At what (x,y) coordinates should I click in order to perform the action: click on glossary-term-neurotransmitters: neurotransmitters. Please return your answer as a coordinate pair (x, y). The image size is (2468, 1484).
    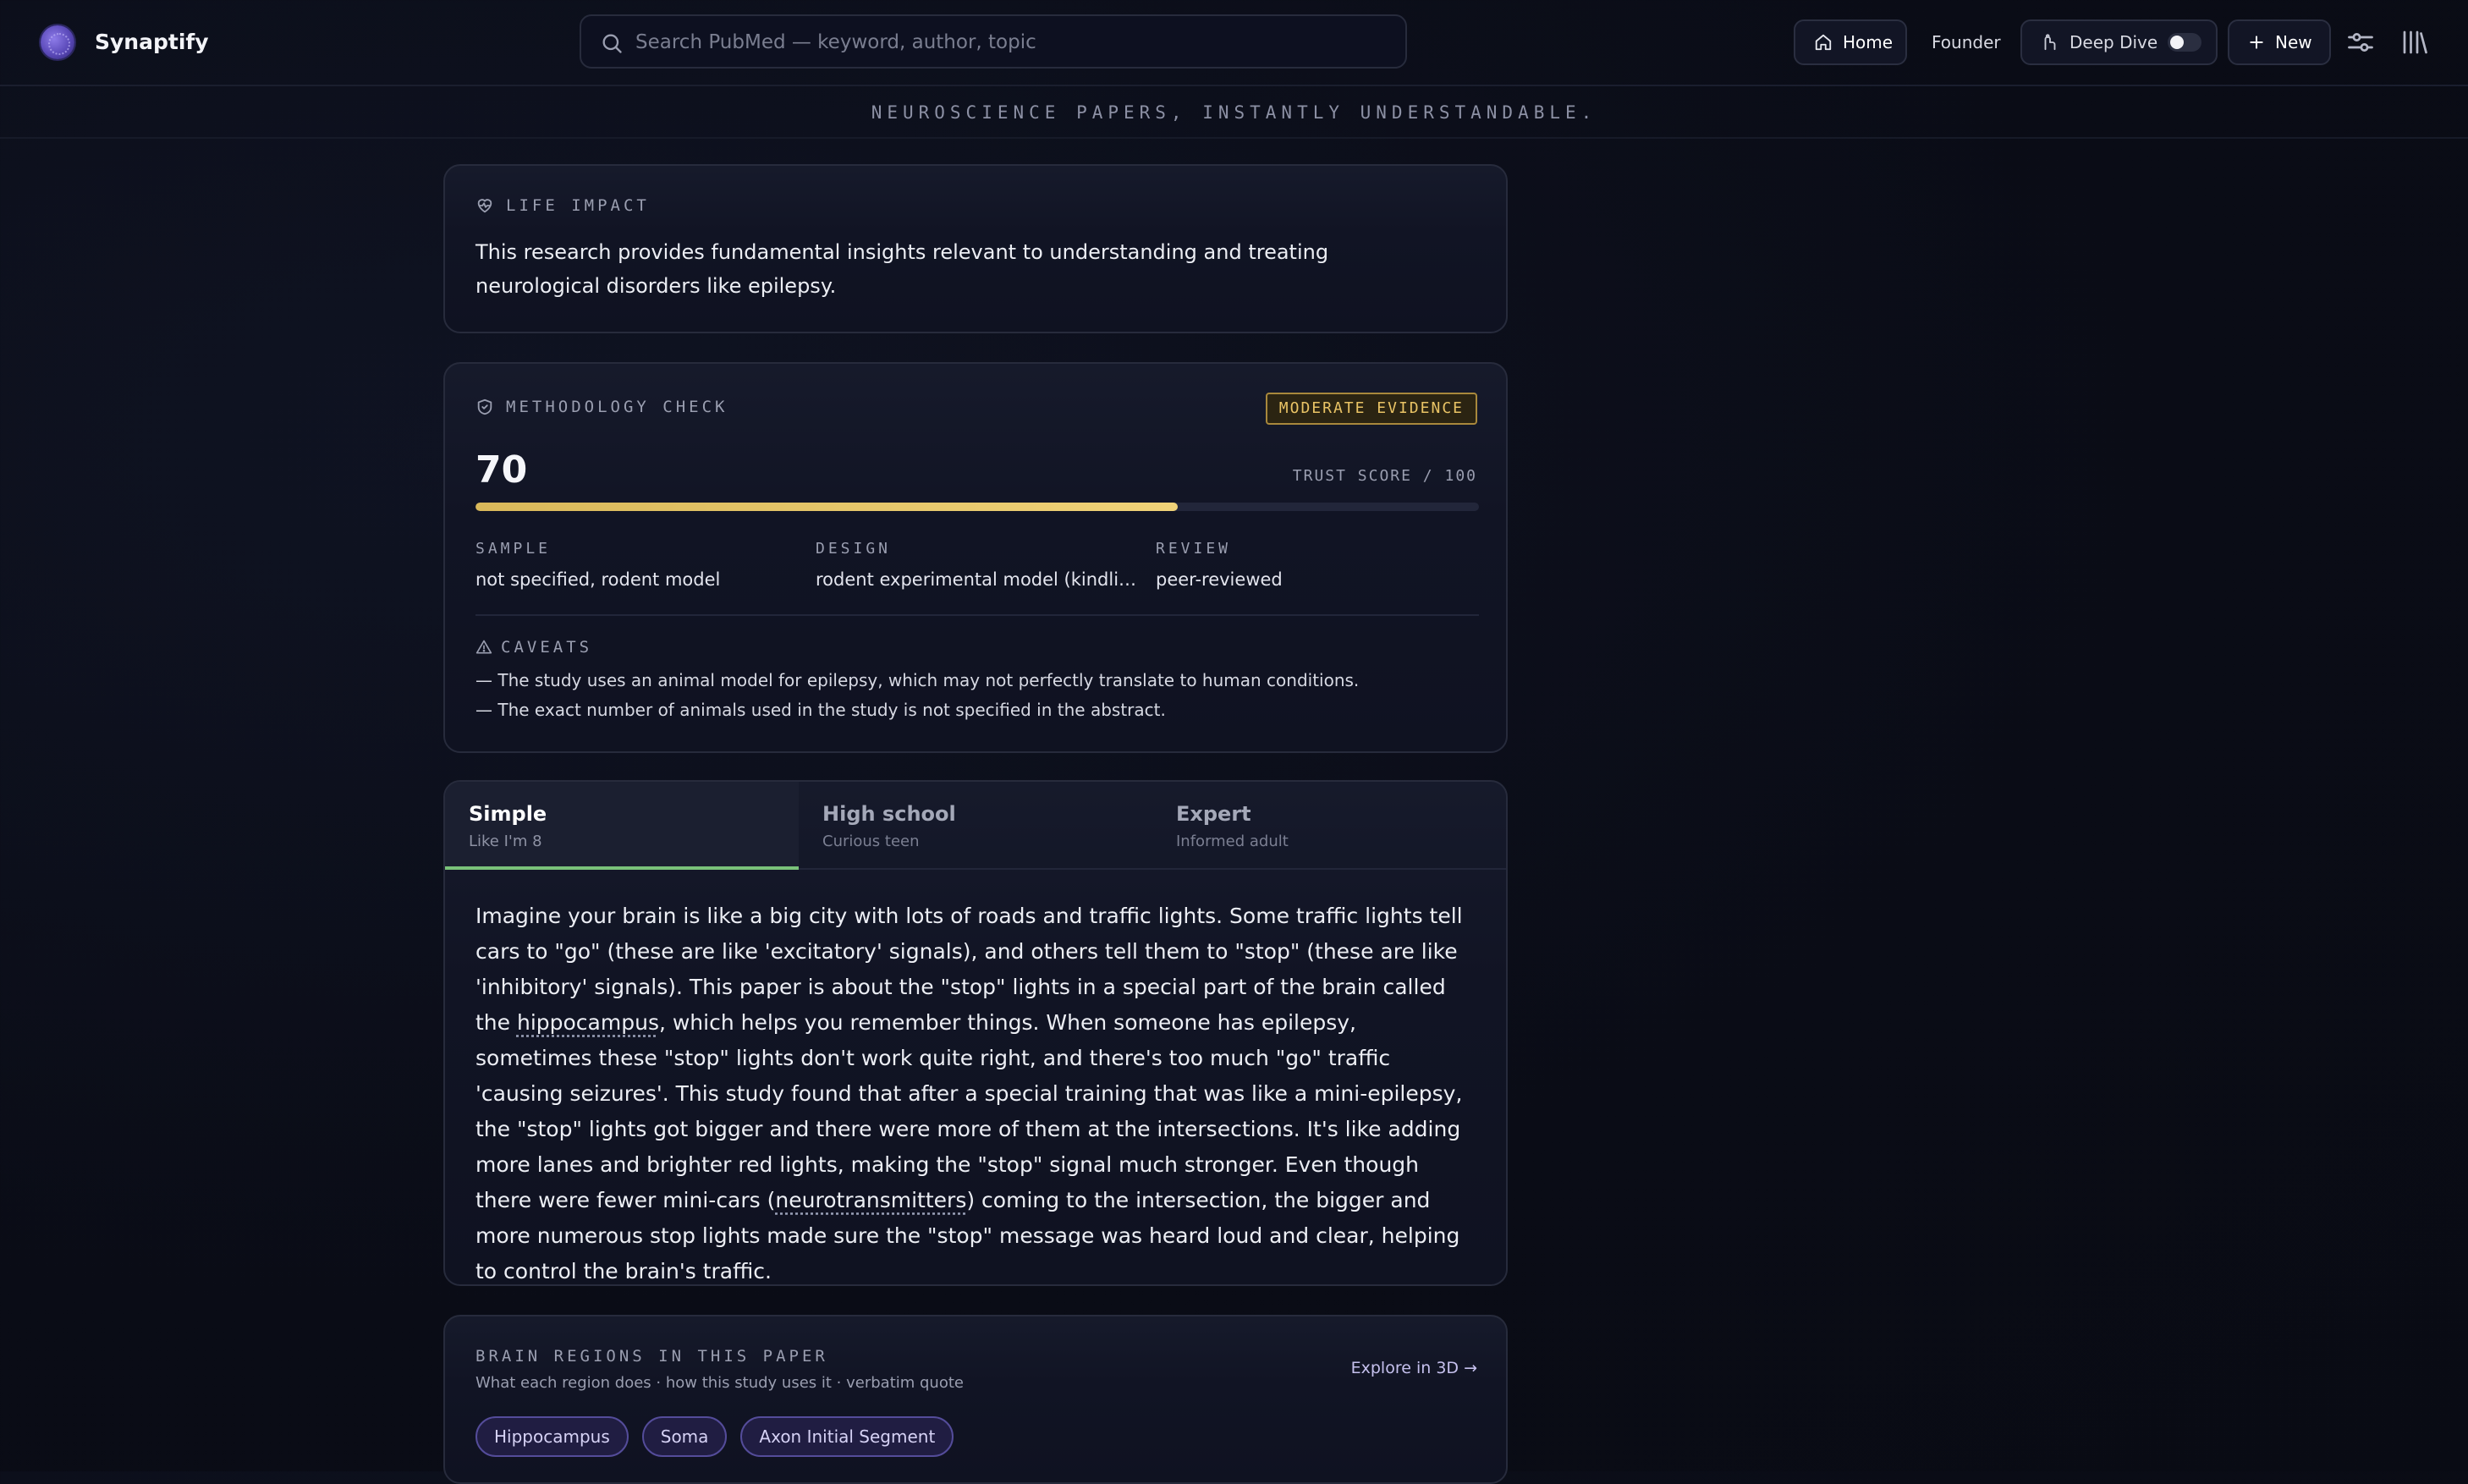
    Looking at the image, I should click on (870, 1200).